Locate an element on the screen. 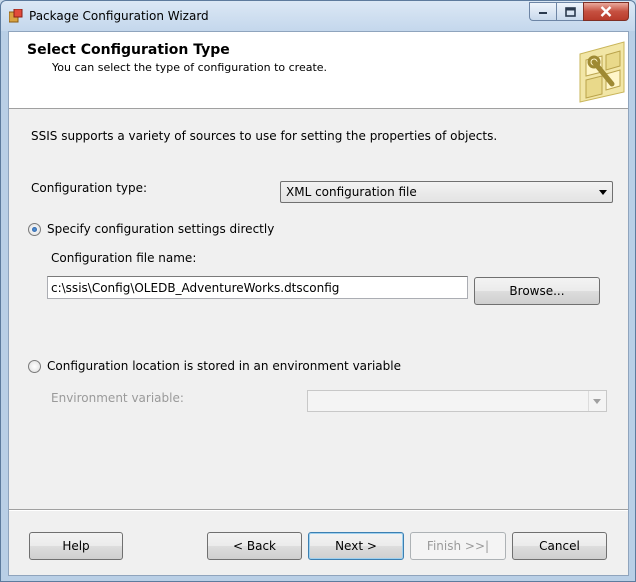 The width and height of the screenshot is (636, 582). config-type-label: Configuration type: is located at coordinates (89, 188).